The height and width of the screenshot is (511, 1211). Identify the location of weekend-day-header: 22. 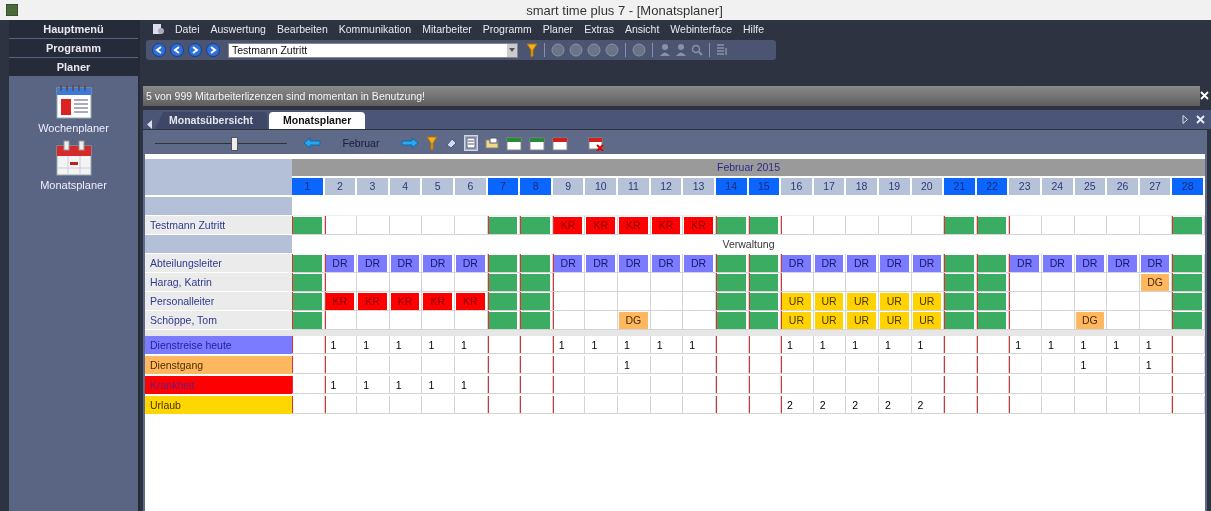
(992, 186).